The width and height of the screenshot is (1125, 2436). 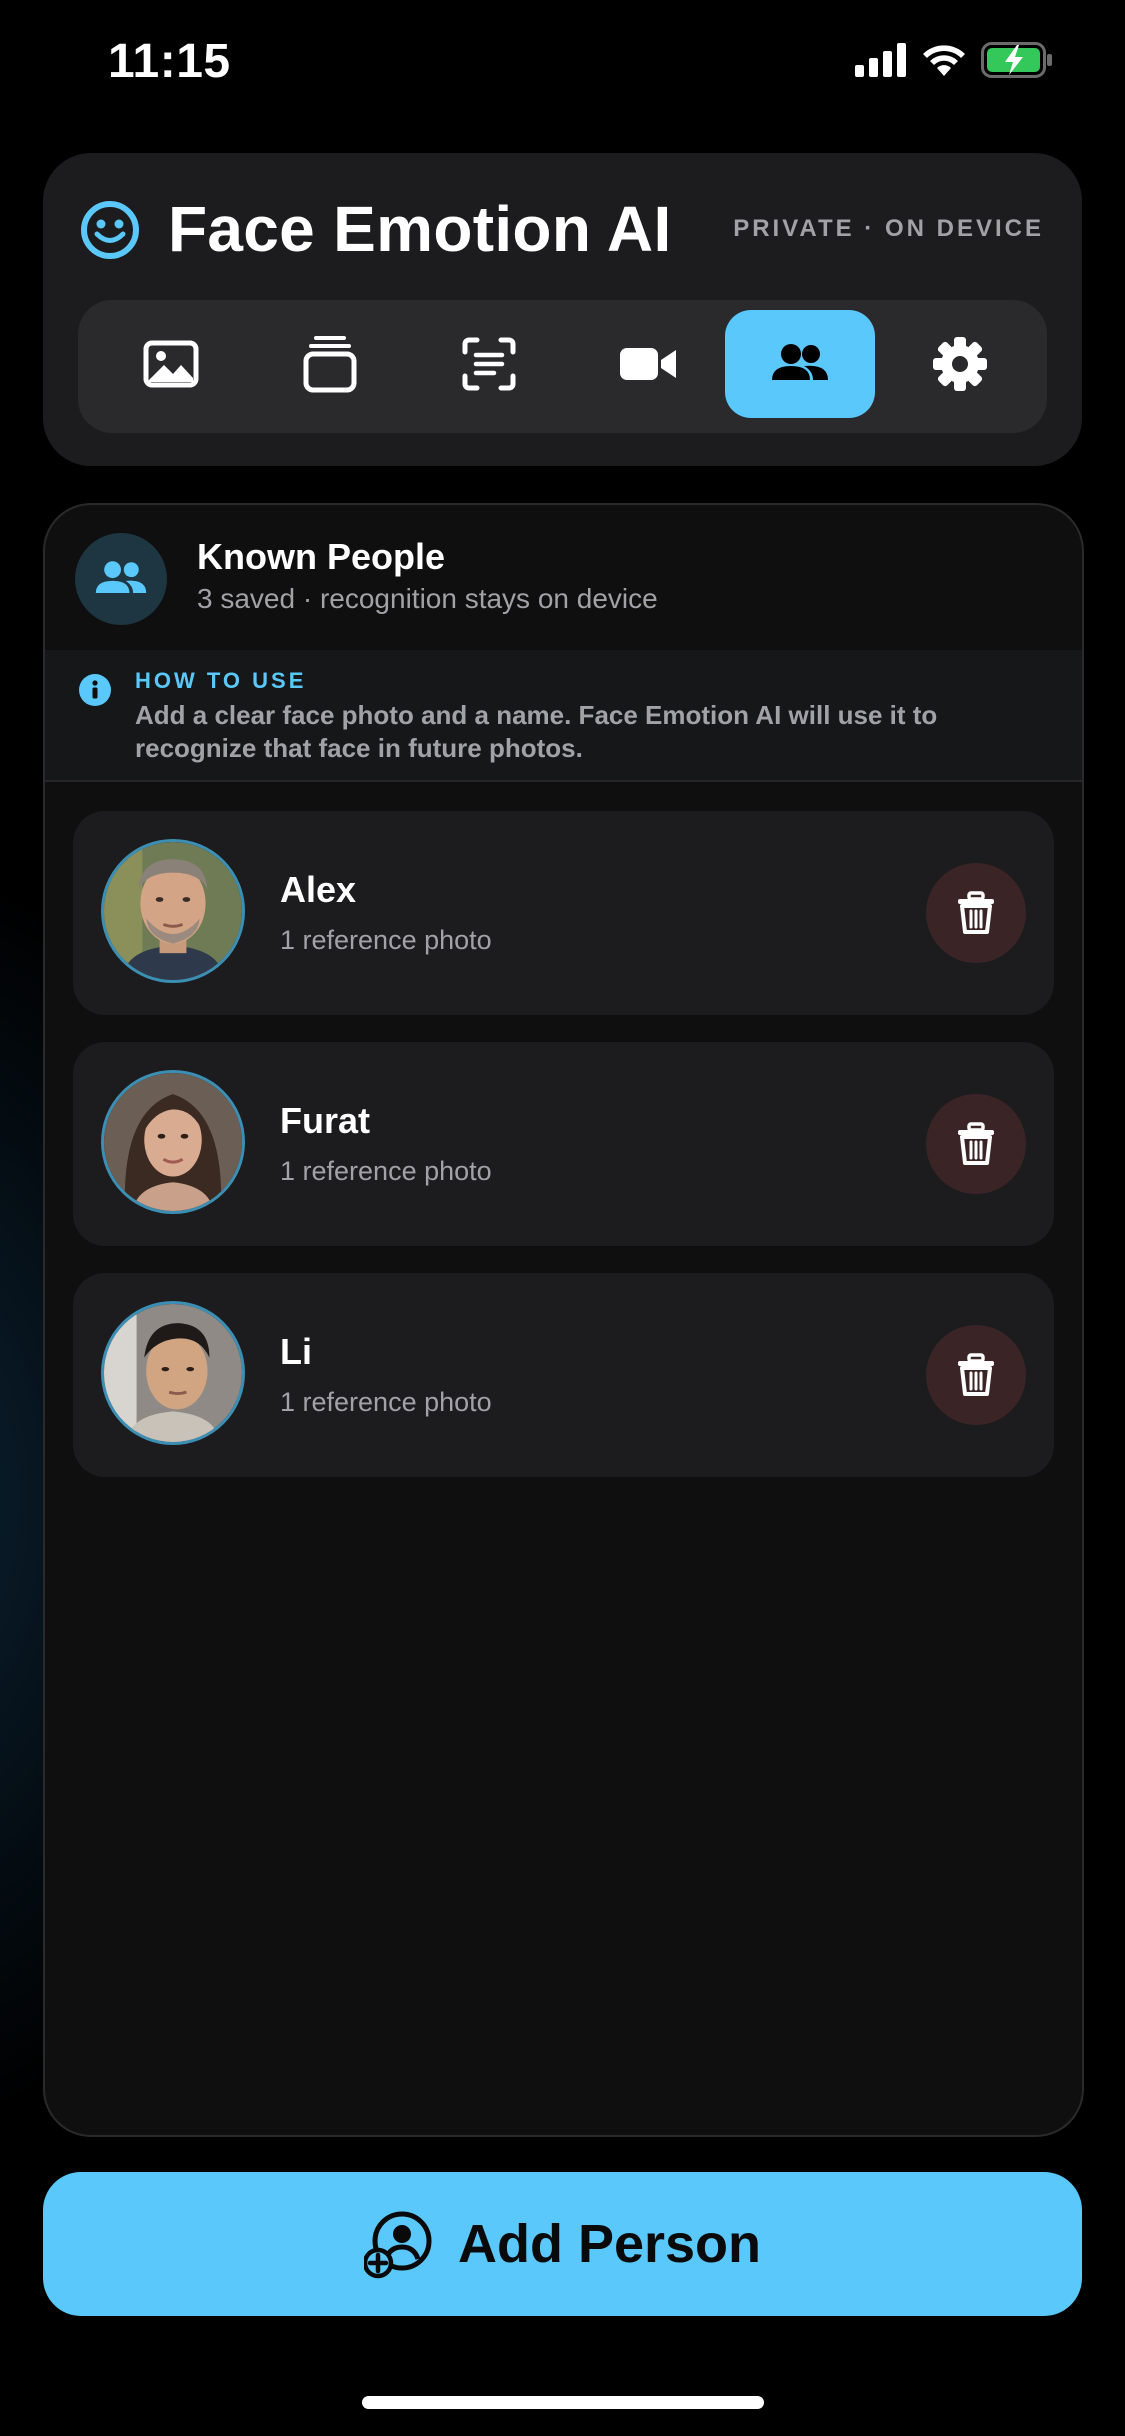 What do you see at coordinates (325, 1120) in the screenshot?
I see `person-name: Furat` at bounding box center [325, 1120].